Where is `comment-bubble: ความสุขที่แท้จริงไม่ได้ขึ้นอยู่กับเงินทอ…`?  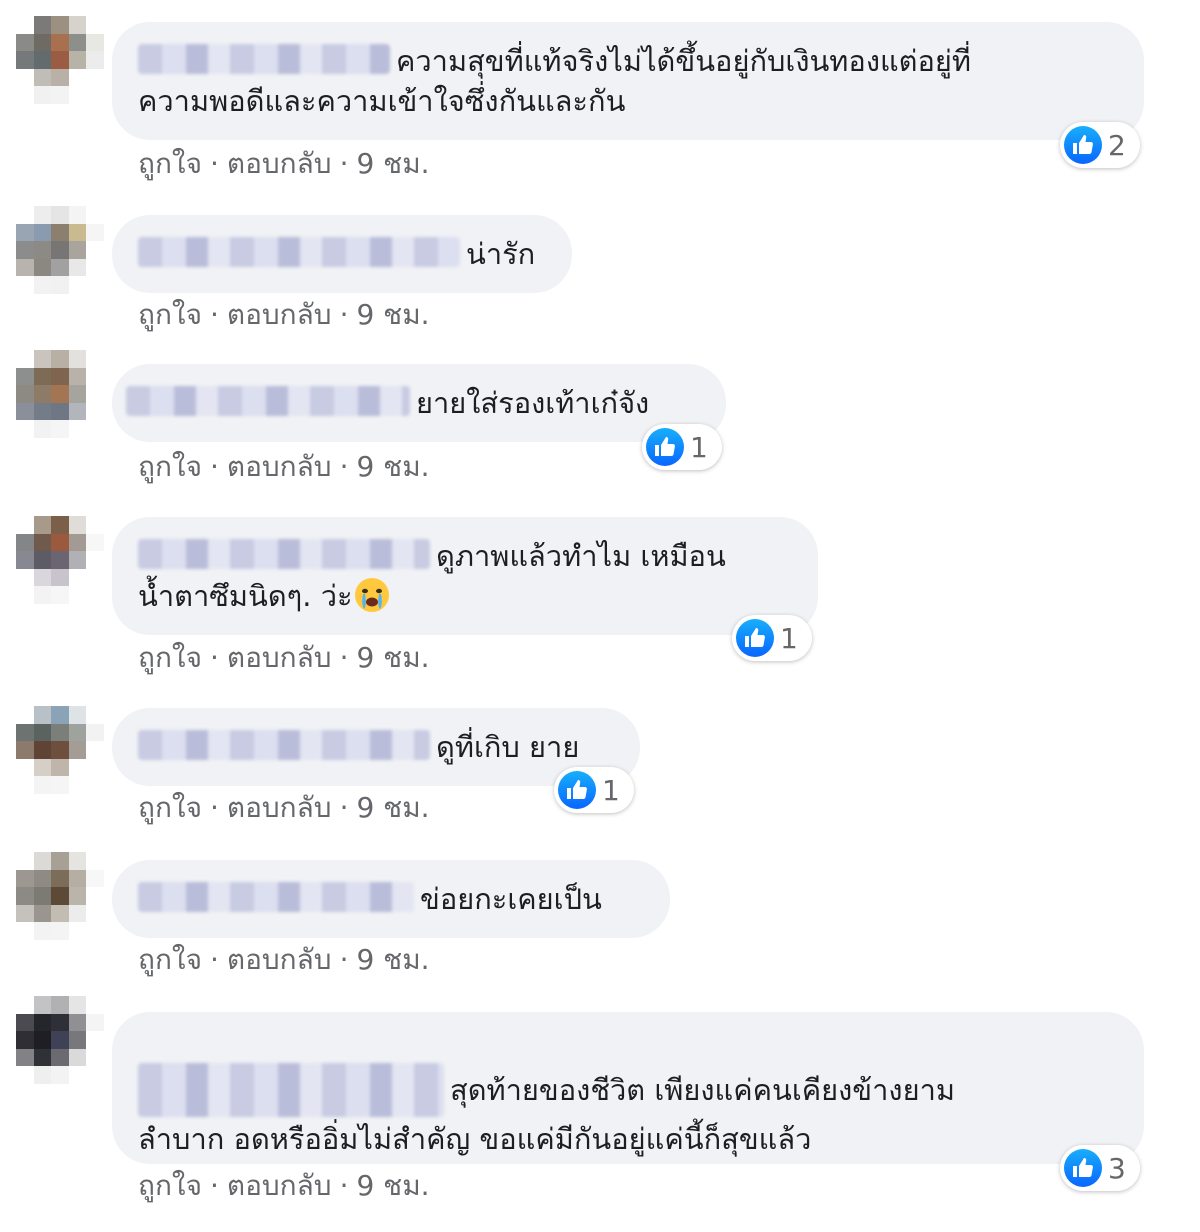 comment-bubble: ความสุขที่แท้จริงไม่ได้ขึ้นอยู่กับเงินทอ… is located at coordinates (628, 81).